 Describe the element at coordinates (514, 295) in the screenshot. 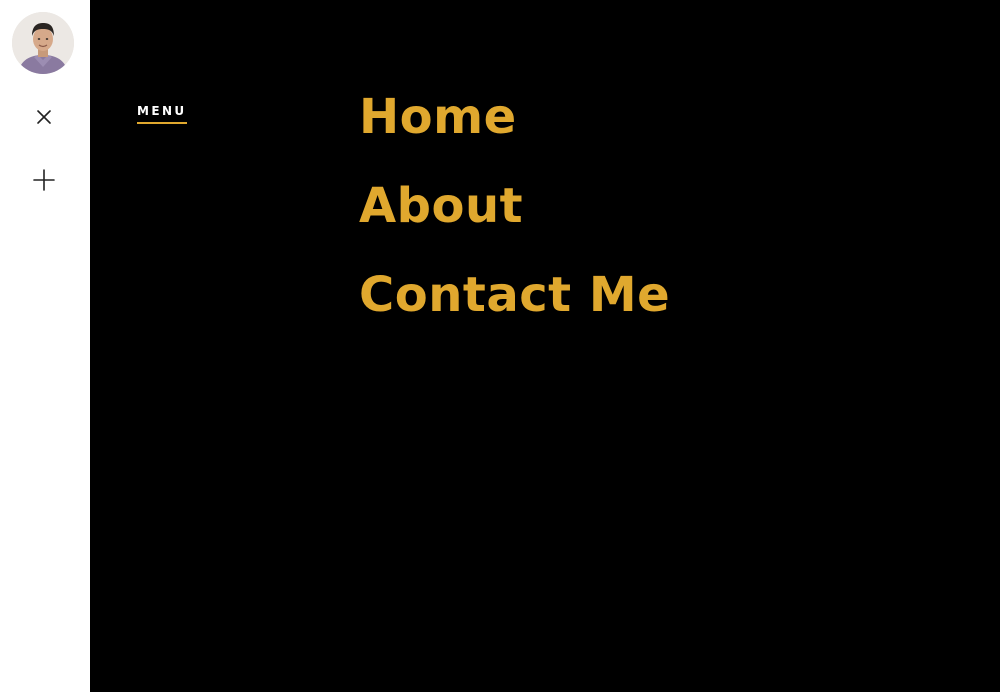

I see `nav-link-contact: Contact Me` at that location.